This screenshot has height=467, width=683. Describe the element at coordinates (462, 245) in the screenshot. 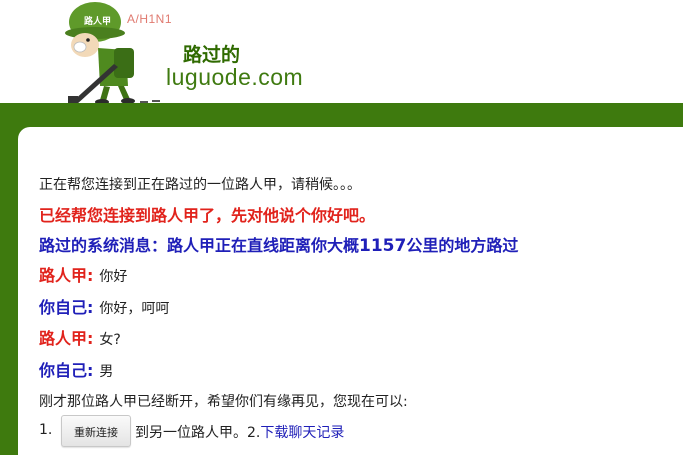

I see `system-message-suffix: 公里的地方路过` at that location.